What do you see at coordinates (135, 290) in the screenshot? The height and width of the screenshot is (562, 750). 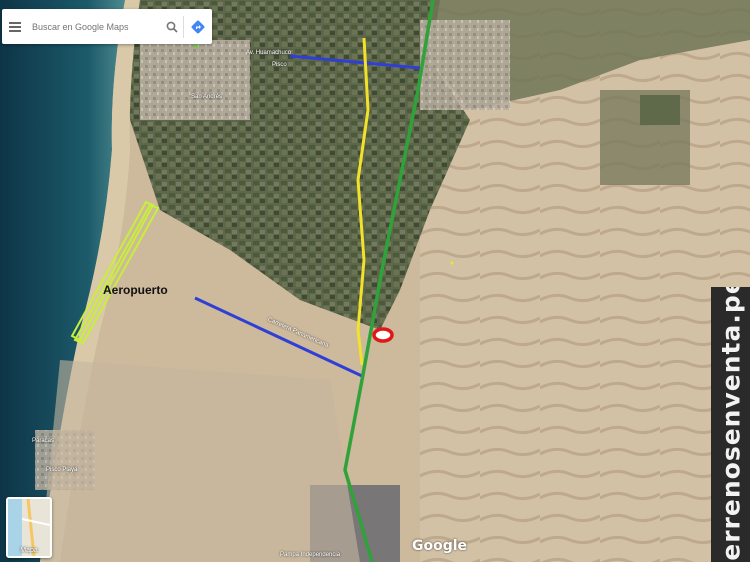 I see `airport-label: Aeropuerto` at bounding box center [135, 290].